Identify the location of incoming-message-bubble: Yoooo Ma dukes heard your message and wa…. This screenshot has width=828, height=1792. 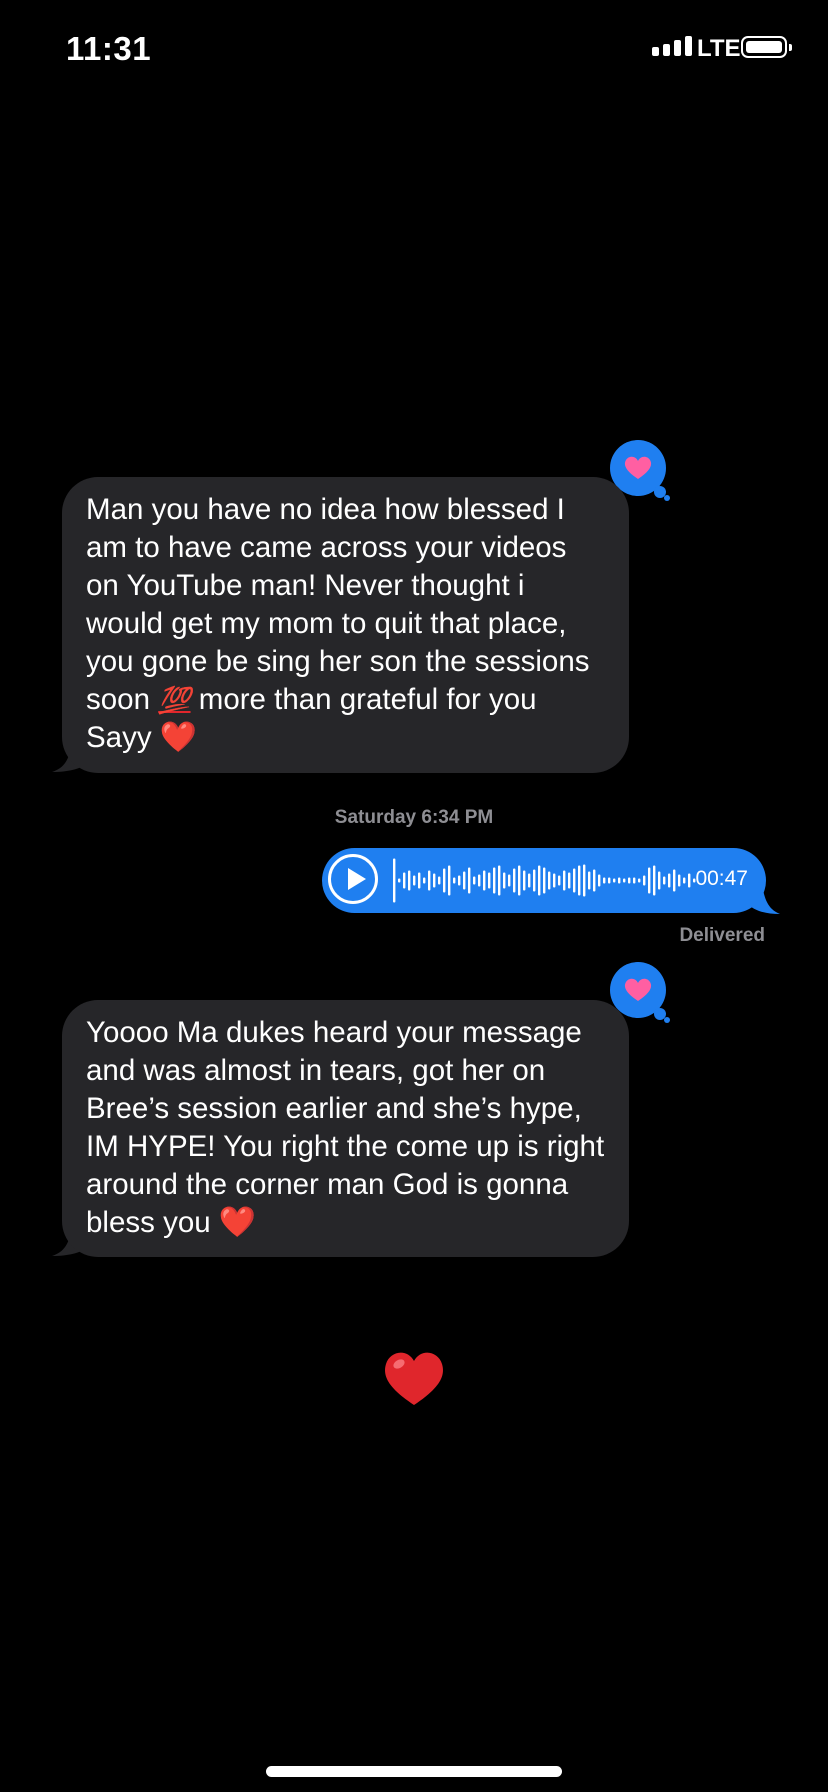
(345, 1128).